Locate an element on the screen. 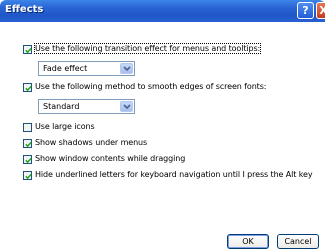 This screenshot has height=249, width=325. large-icons-checkbox is located at coordinates (27, 127).